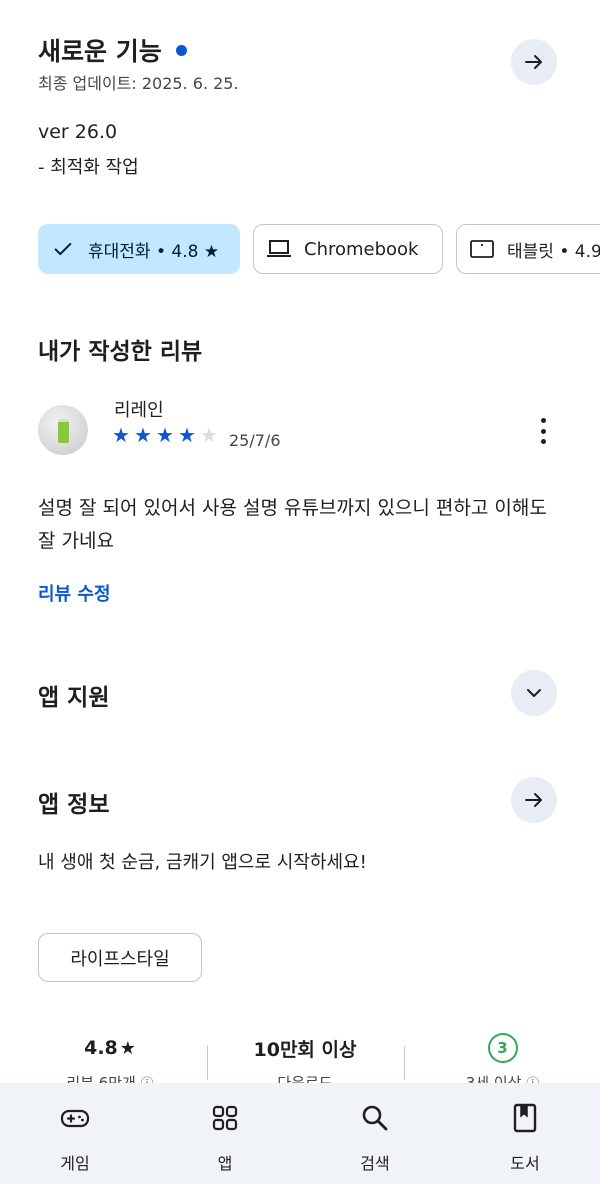 This screenshot has height=1184, width=600. Describe the element at coordinates (78, 132) in the screenshot. I see `version-text: ver 26.0` at that location.